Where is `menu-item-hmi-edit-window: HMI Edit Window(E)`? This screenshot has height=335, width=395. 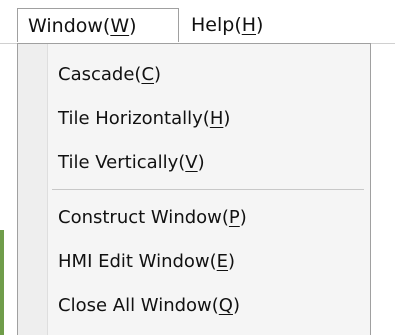
menu-item-hmi-edit-window: HMI Edit Window(E) is located at coordinates (211, 262).